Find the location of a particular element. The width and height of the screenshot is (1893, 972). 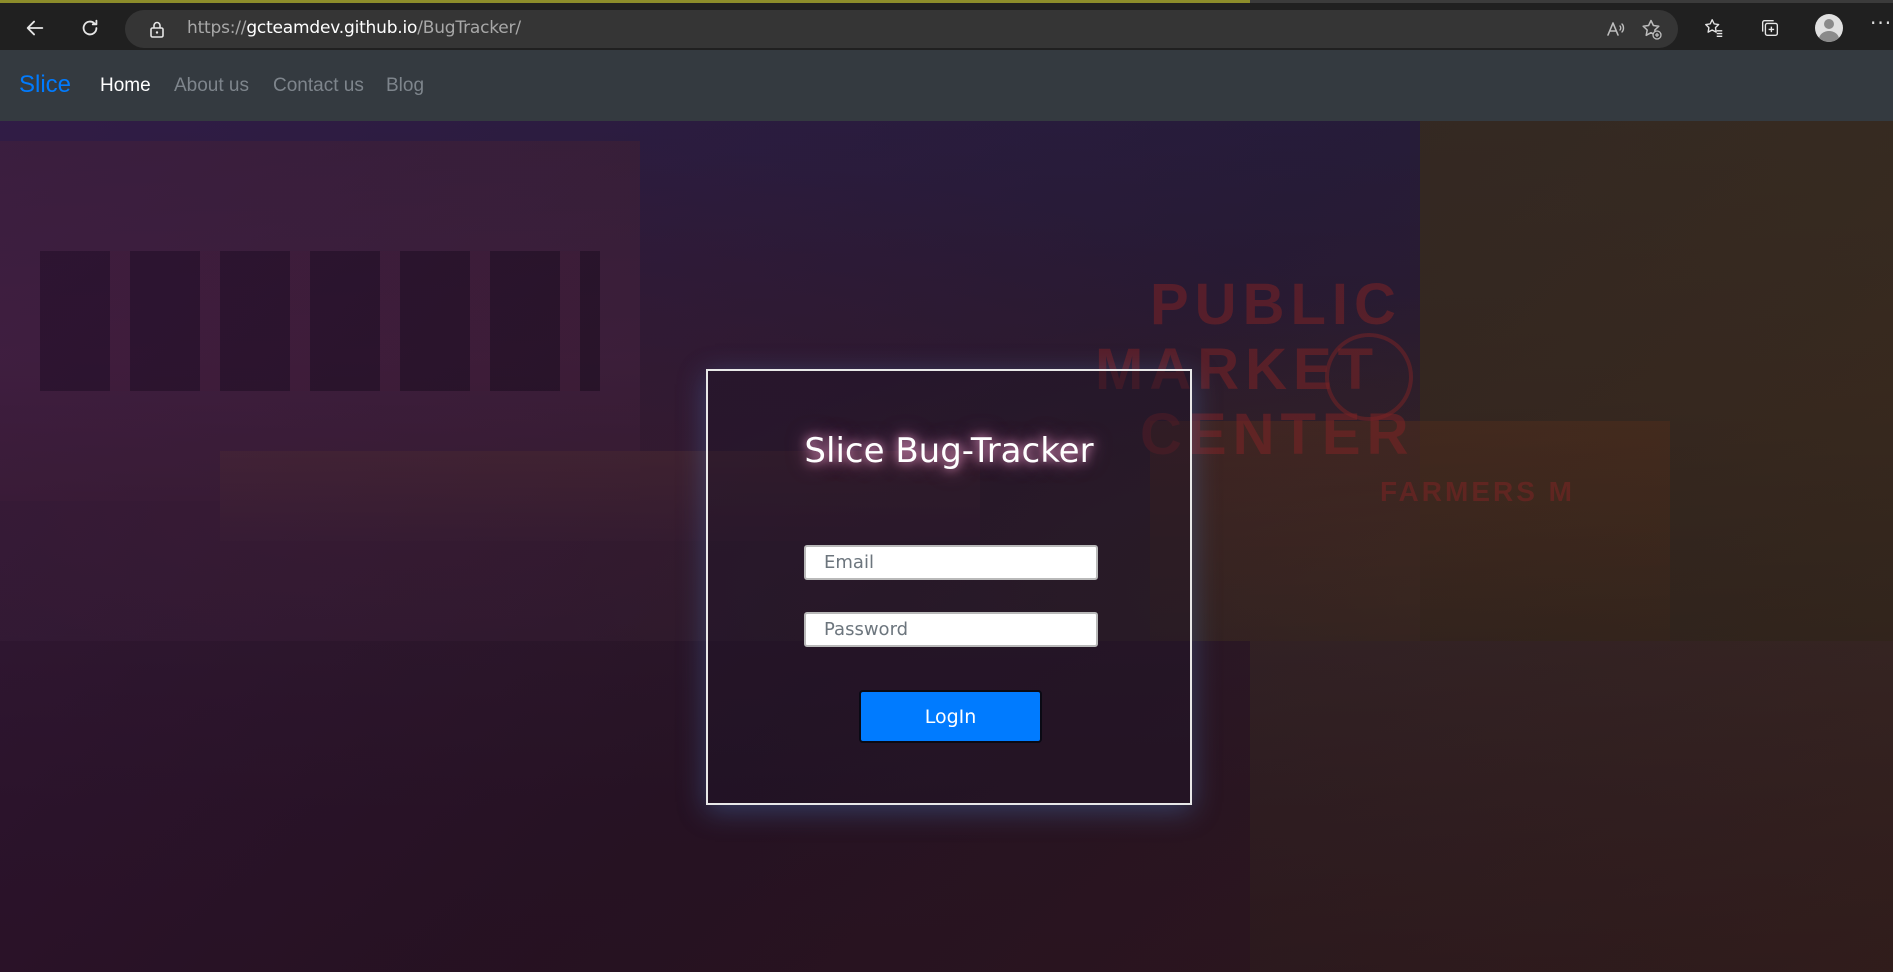

nav-link-home: Home is located at coordinates (125, 86).